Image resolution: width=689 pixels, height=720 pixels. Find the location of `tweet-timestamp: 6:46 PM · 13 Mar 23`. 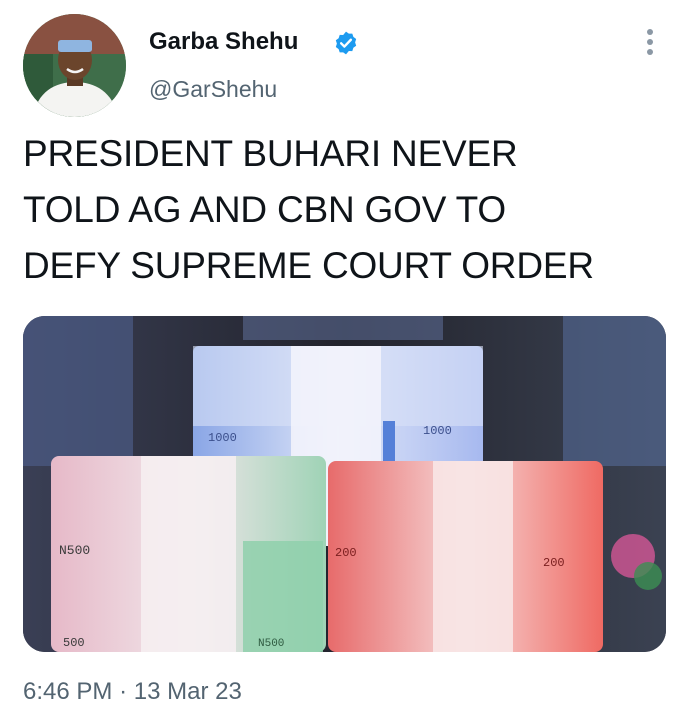

tweet-timestamp: 6:46 PM · 13 Mar 23 is located at coordinates (132, 692).